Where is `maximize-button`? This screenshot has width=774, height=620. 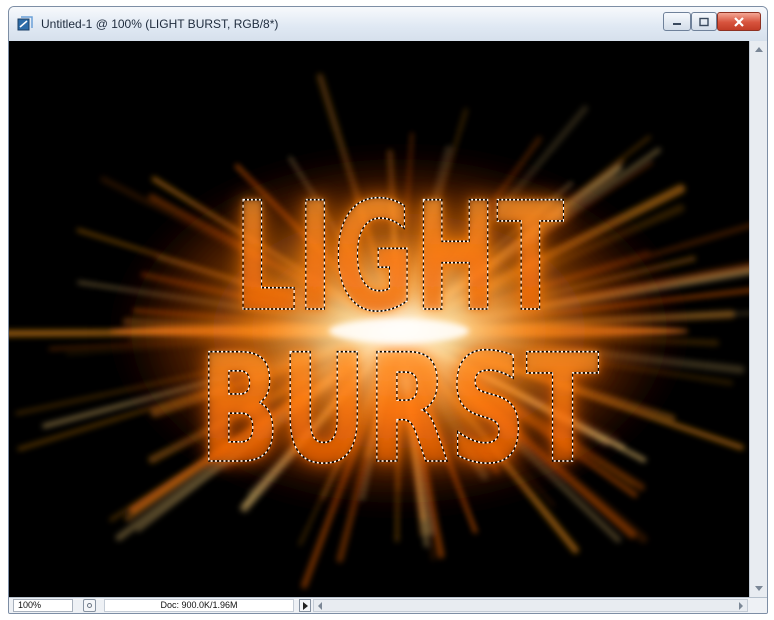 maximize-button is located at coordinates (704, 21).